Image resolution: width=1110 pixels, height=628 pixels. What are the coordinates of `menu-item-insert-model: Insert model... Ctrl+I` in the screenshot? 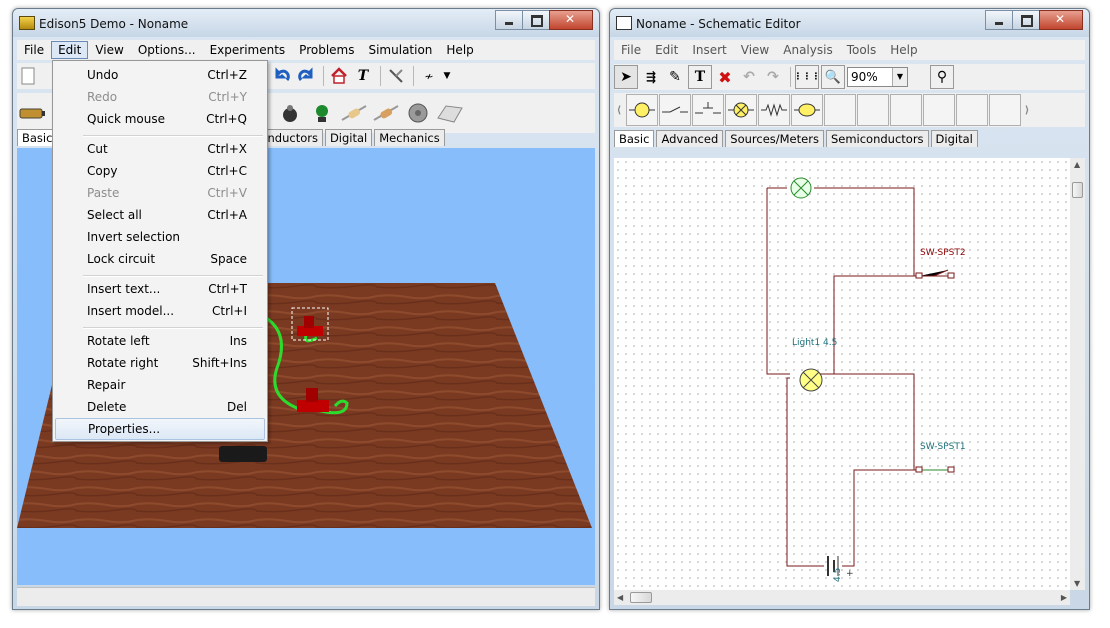 It's located at (160, 311).